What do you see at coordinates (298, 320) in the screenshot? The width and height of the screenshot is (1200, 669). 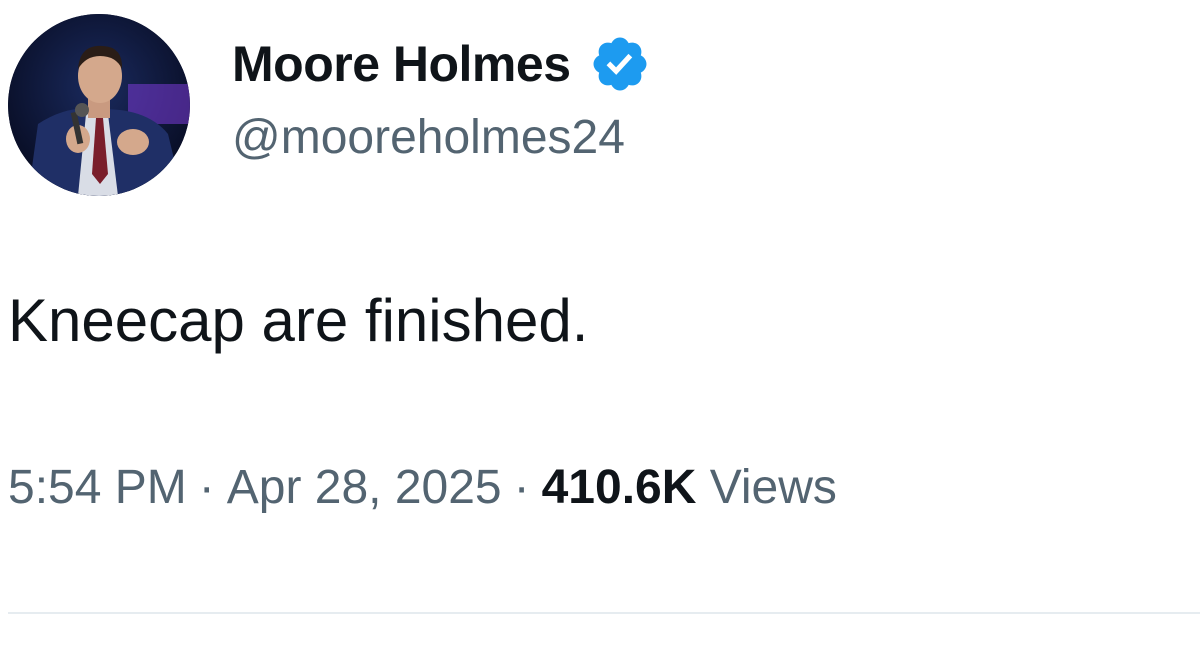 I see `tweet-text: Kneecap are finished.` at bounding box center [298, 320].